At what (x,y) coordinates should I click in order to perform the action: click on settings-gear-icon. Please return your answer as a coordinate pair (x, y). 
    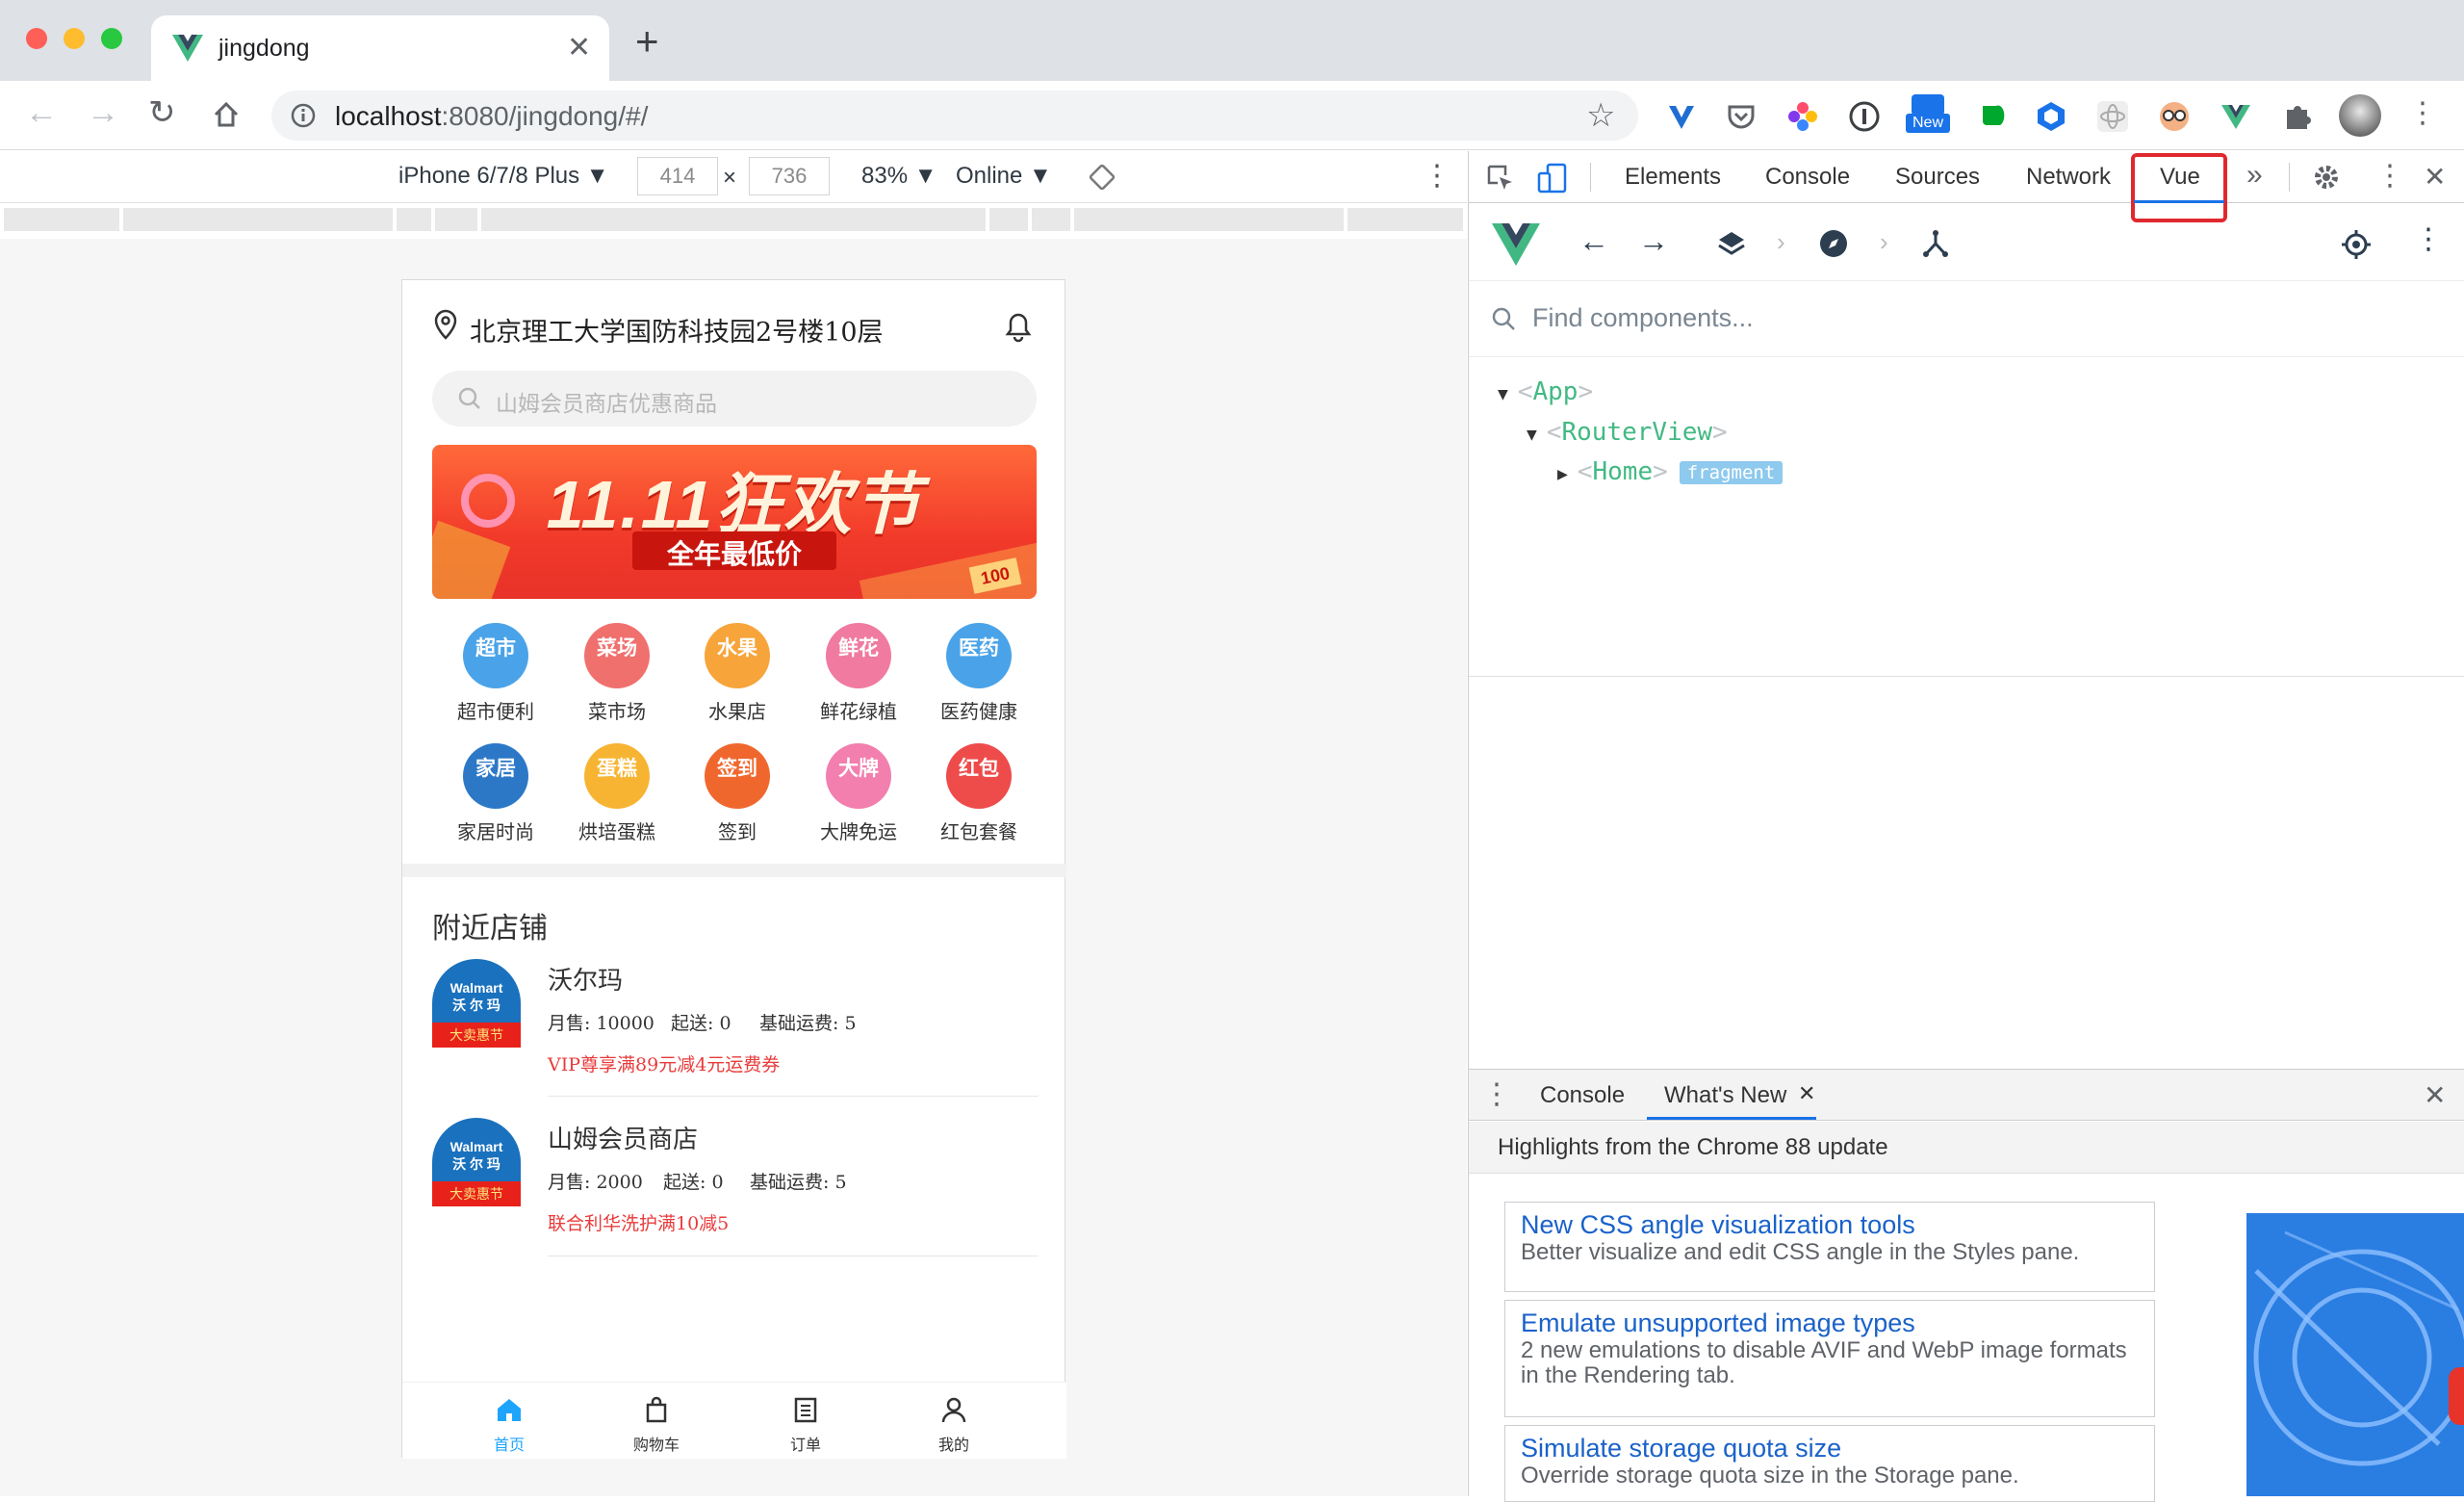
    Looking at the image, I should click on (2326, 177).